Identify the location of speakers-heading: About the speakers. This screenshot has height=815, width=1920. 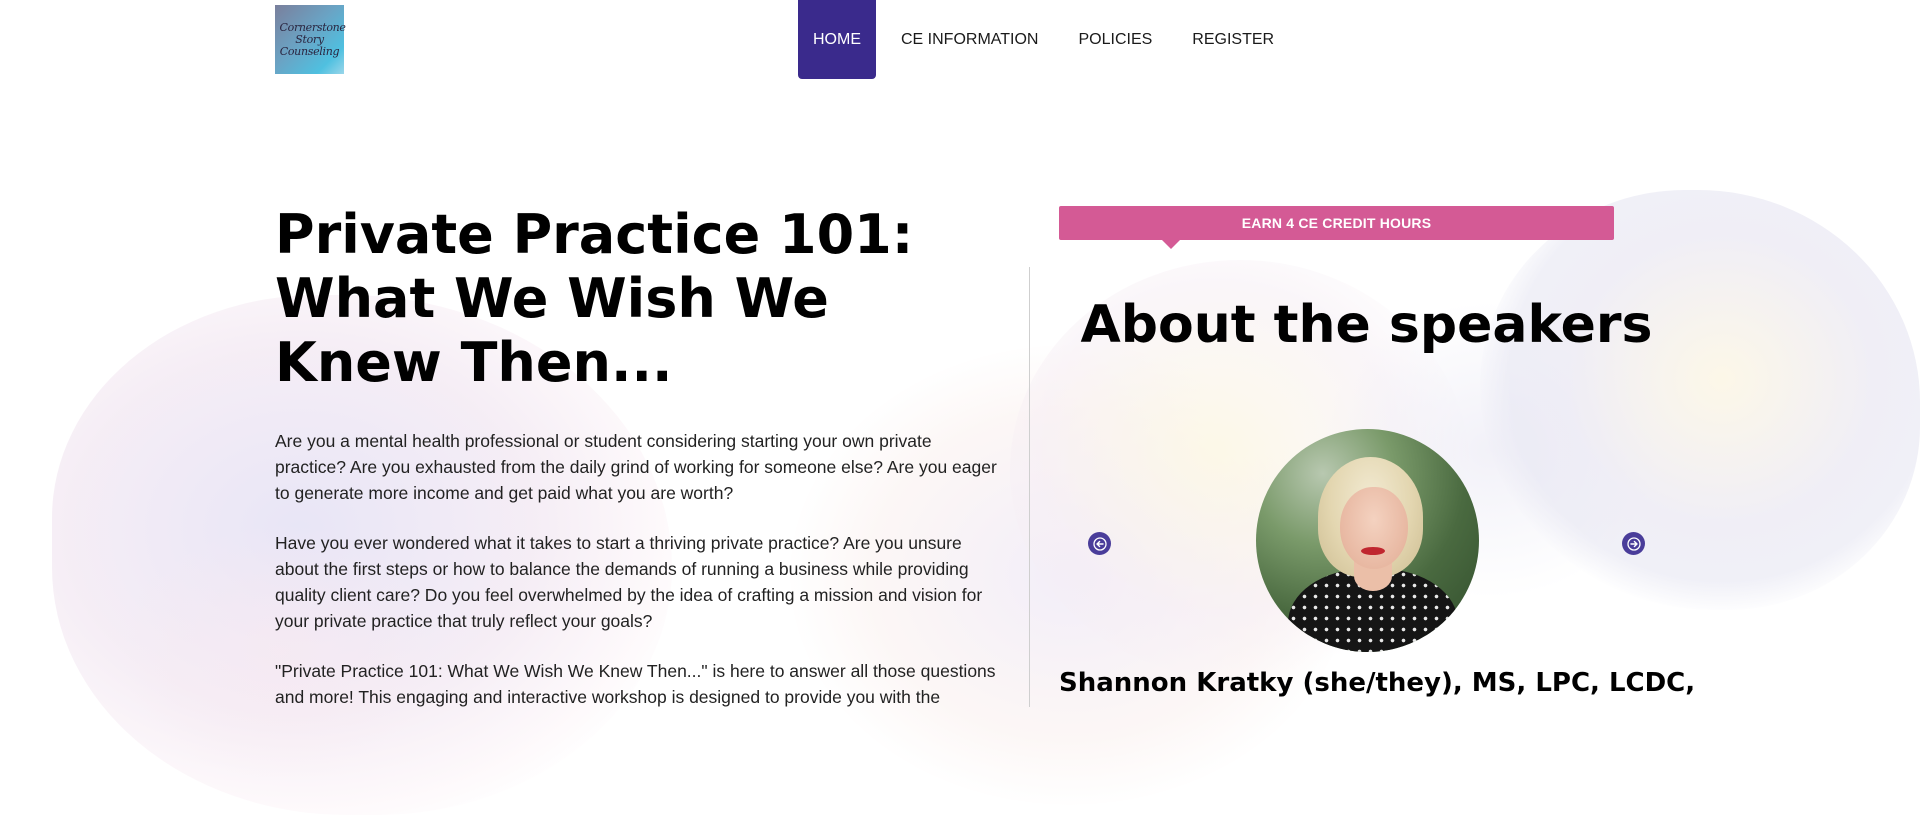
(1366, 325).